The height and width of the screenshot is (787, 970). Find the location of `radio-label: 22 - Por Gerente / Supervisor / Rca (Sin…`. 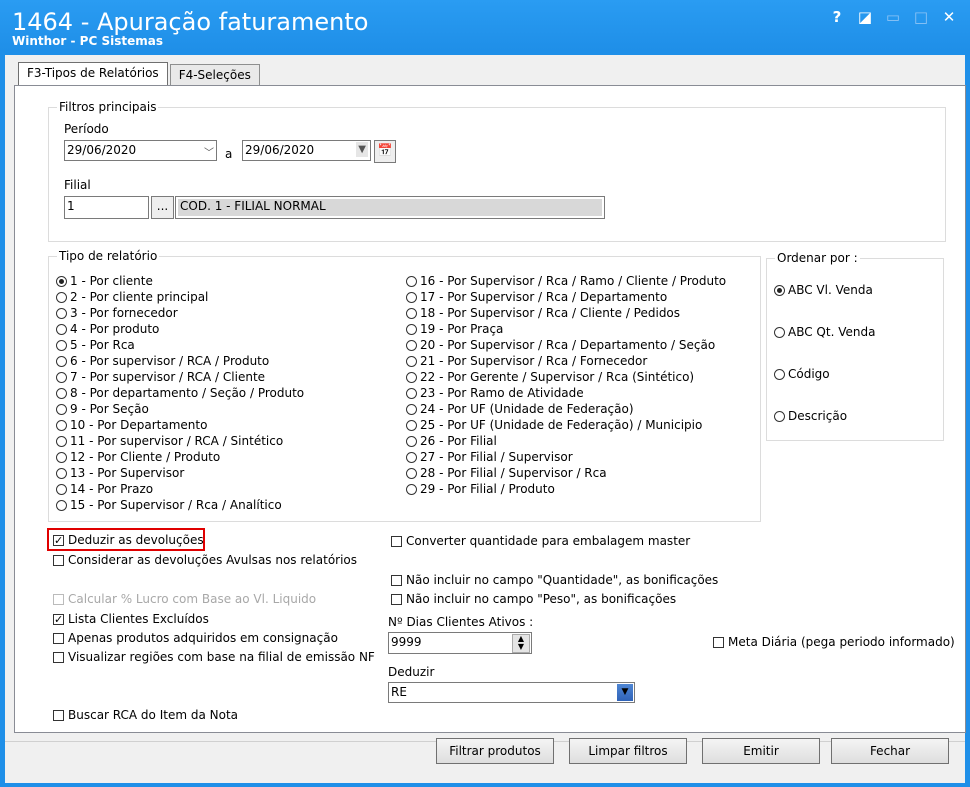

radio-label: 22 - Por Gerente / Supervisor / Rca (Sin… is located at coordinates (557, 377).